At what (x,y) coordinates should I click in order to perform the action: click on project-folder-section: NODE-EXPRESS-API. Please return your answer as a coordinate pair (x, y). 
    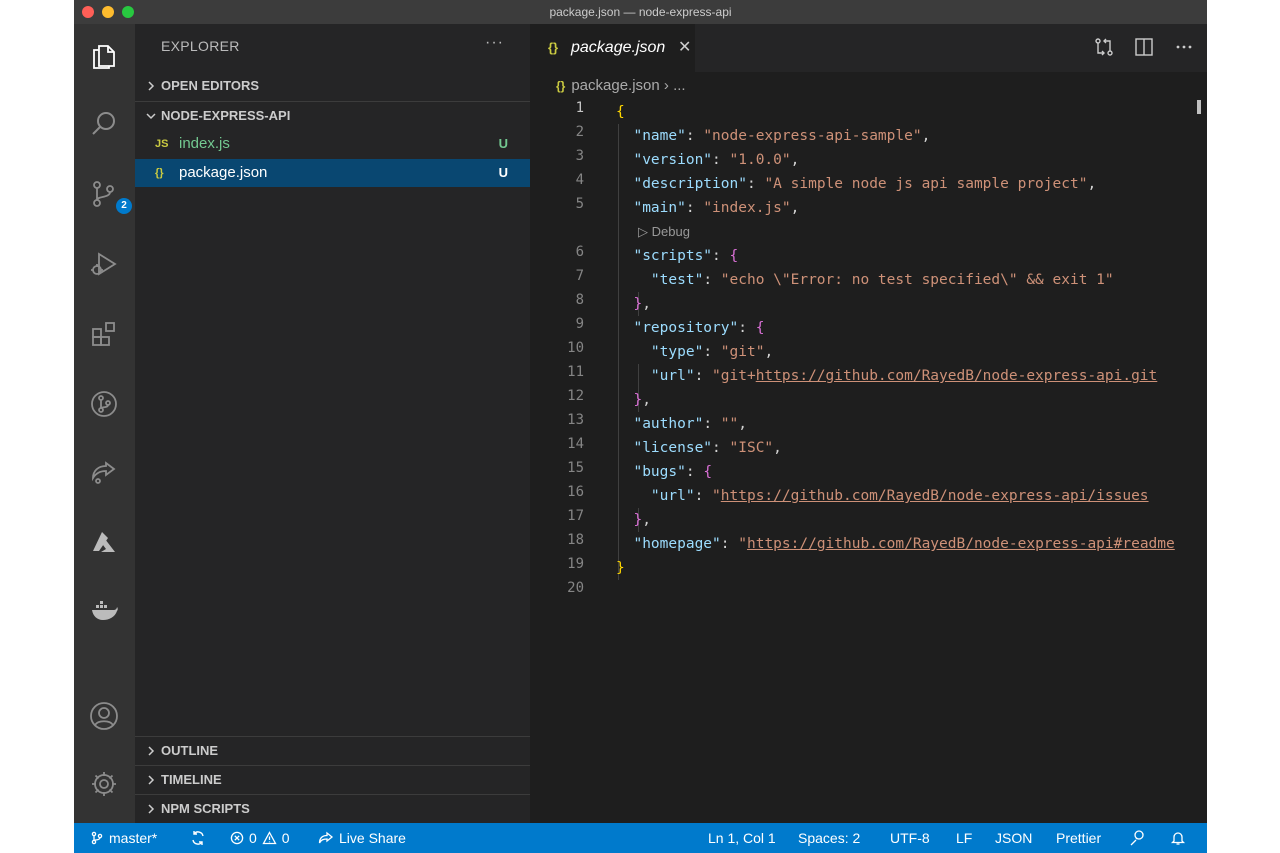
    Looking at the image, I should click on (332, 115).